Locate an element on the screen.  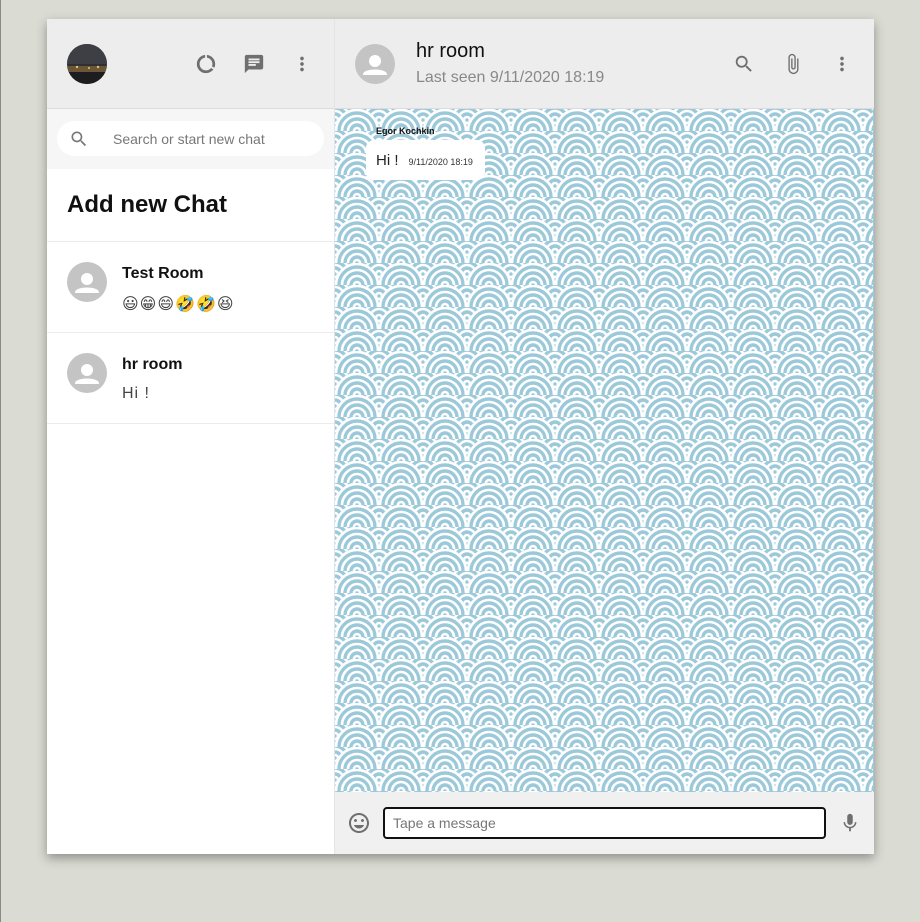
room-name: hr room is located at coordinates (450, 51).